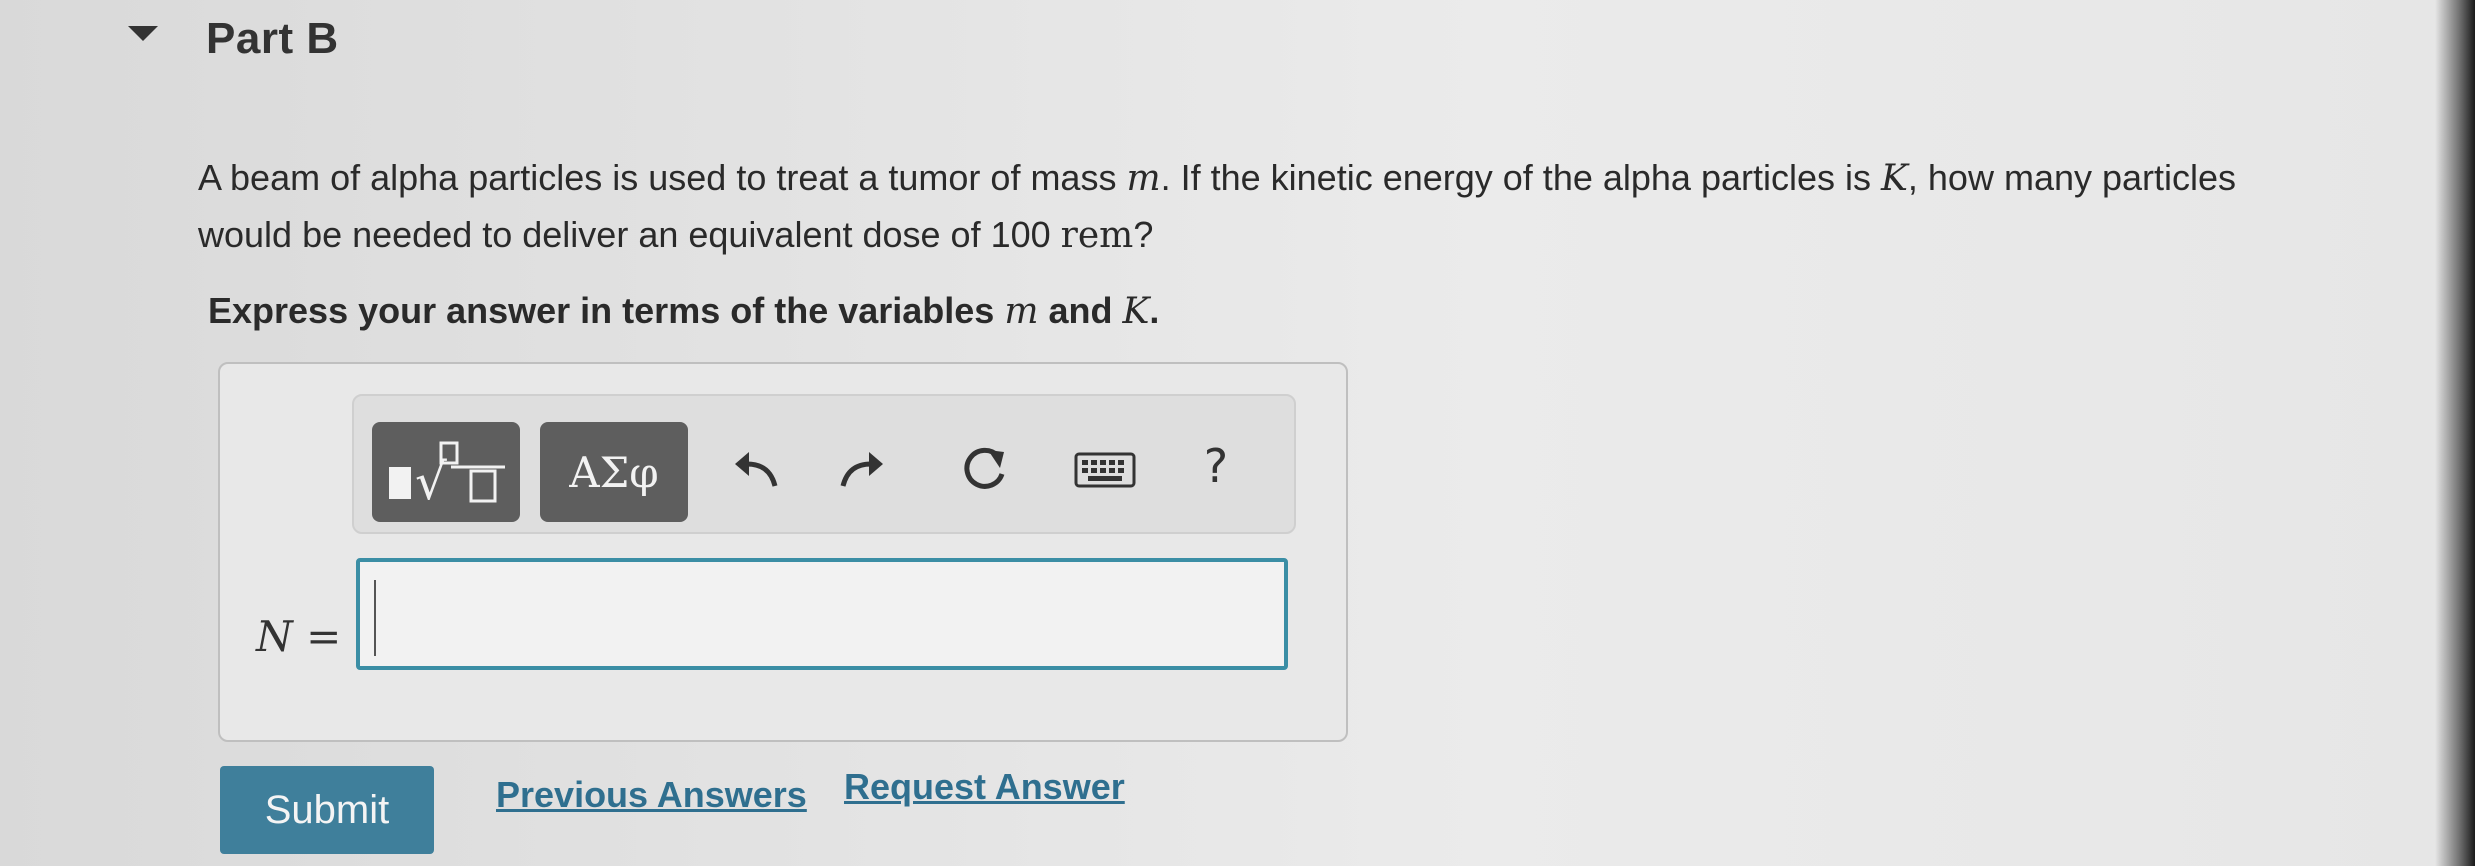  I want to click on question-text-4: ?, so click(1143, 234).